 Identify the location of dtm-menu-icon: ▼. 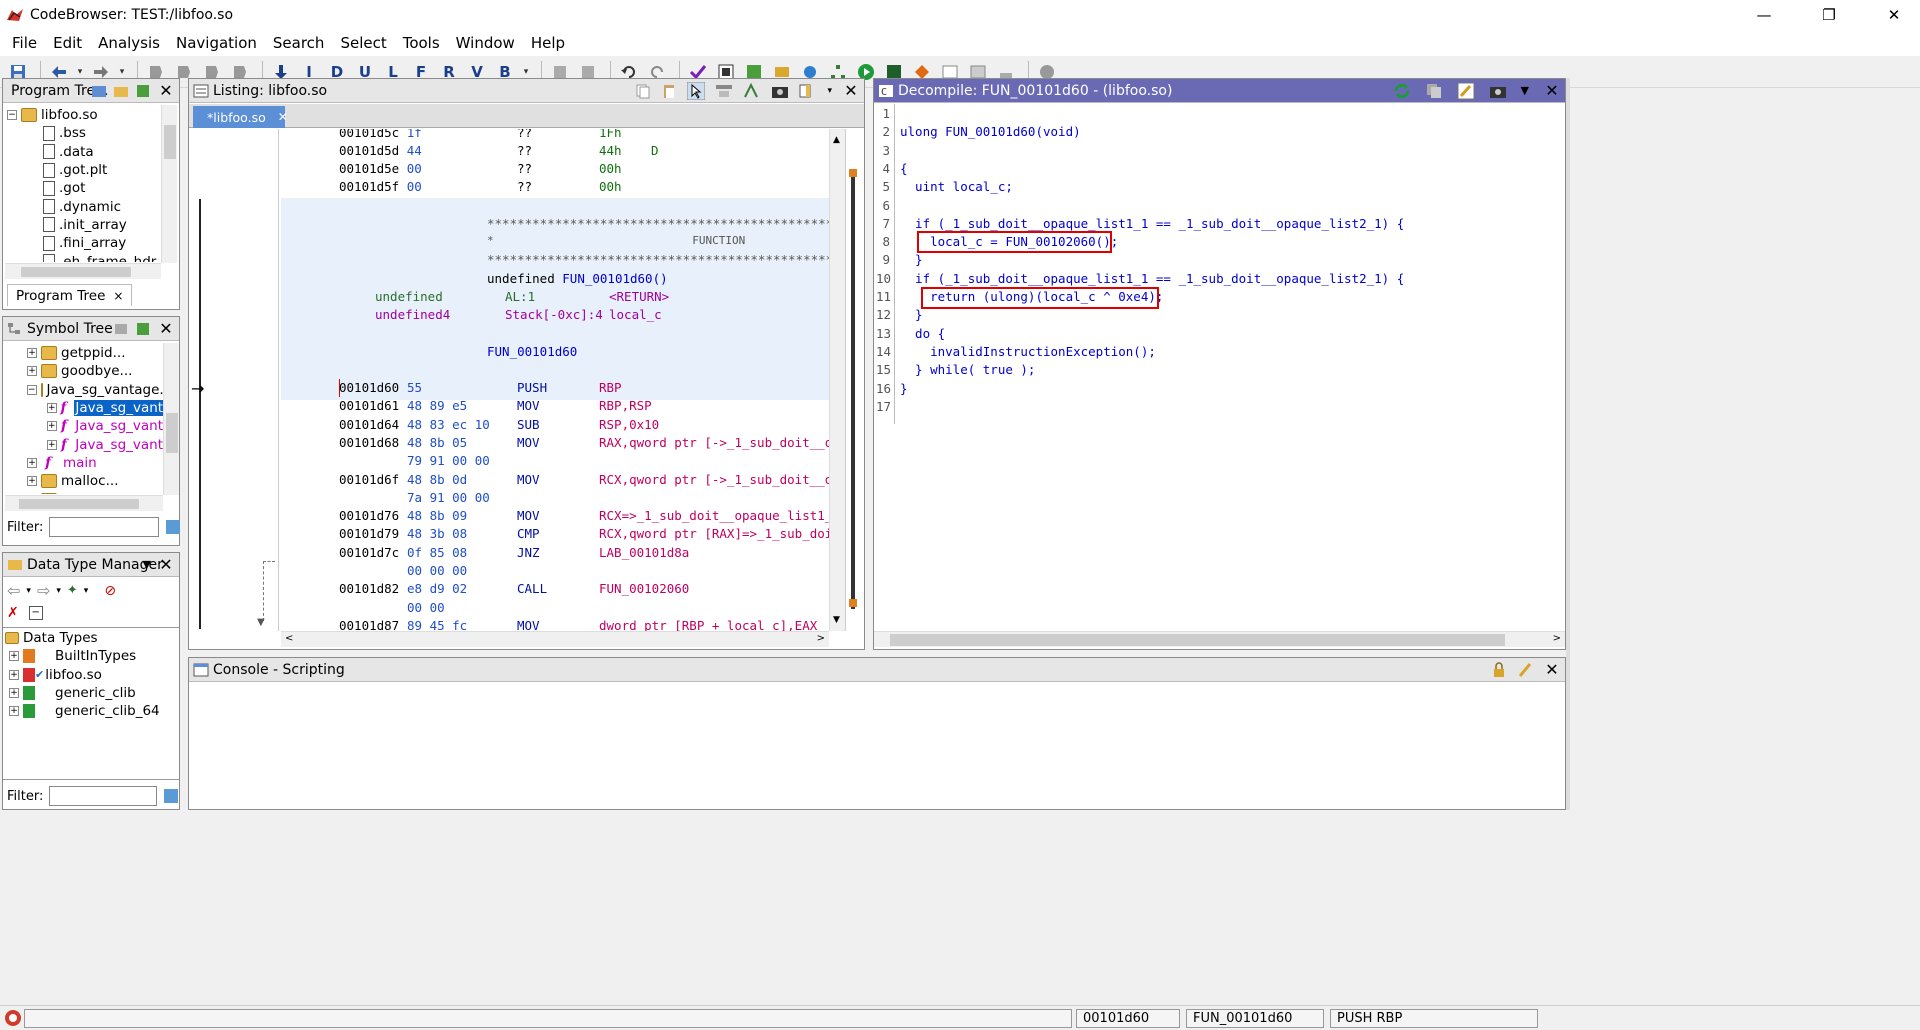
(147, 564).